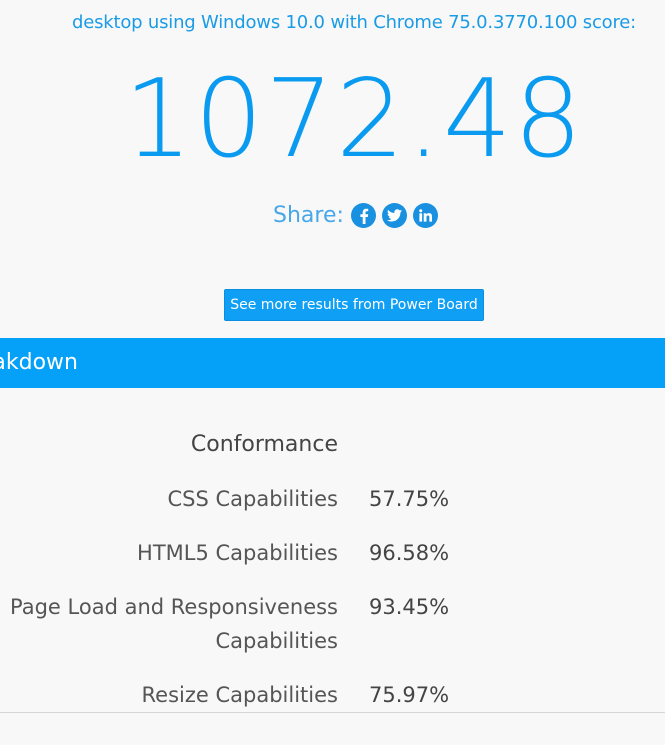 The width and height of the screenshot is (665, 745). What do you see at coordinates (354, 305) in the screenshot?
I see `see-more-results-button: See more results from Power Board` at bounding box center [354, 305].